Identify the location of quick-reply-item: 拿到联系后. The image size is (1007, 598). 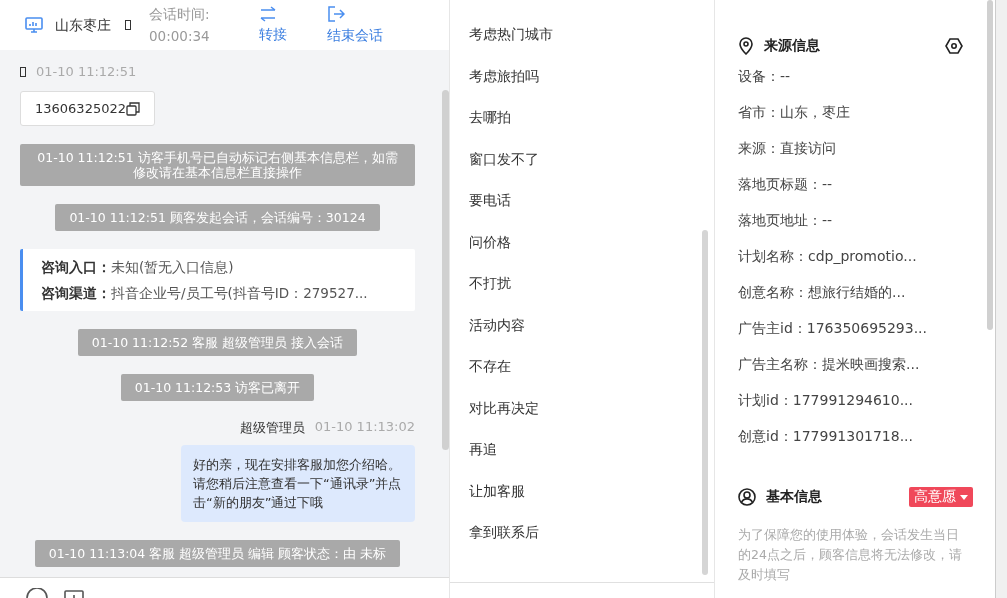
(582, 533).